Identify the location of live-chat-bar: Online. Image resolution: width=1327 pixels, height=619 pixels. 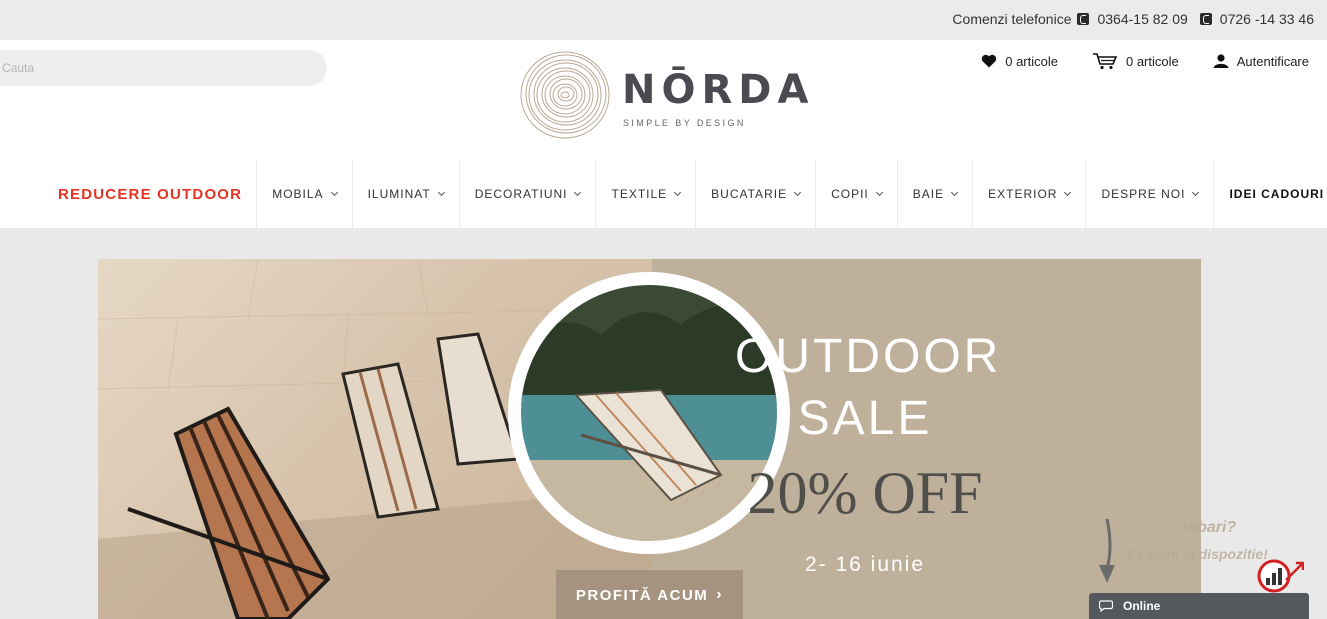
(1199, 606).